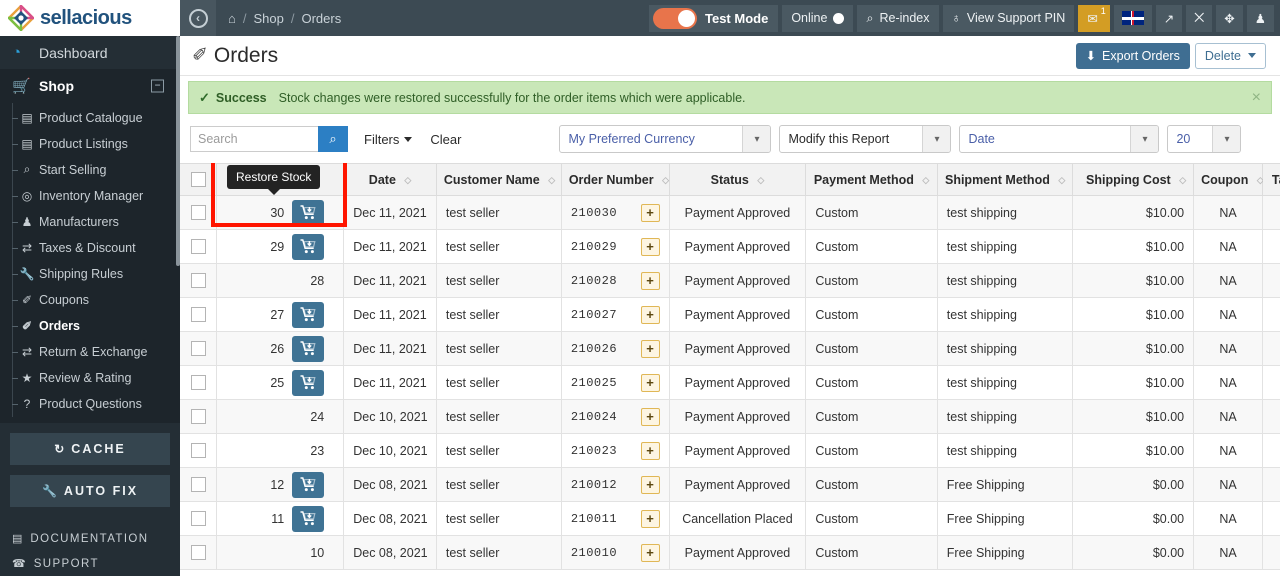  What do you see at coordinates (1132, 55) in the screenshot?
I see `export-orders-button: ⬇ Export Orders` at bounding box center [1132, 55].